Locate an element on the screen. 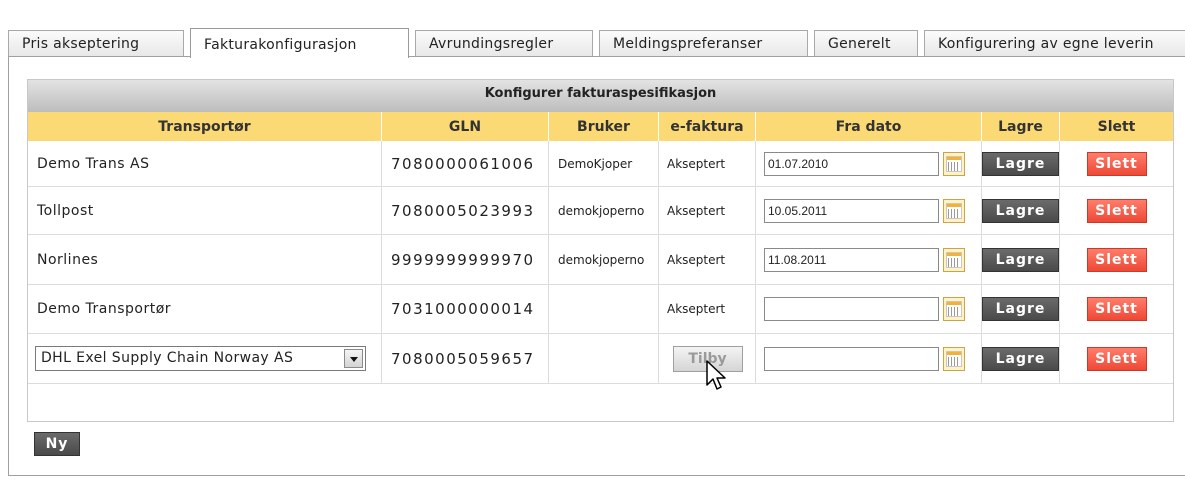  header-date: Fra dato is located at coordinates (869, 126).